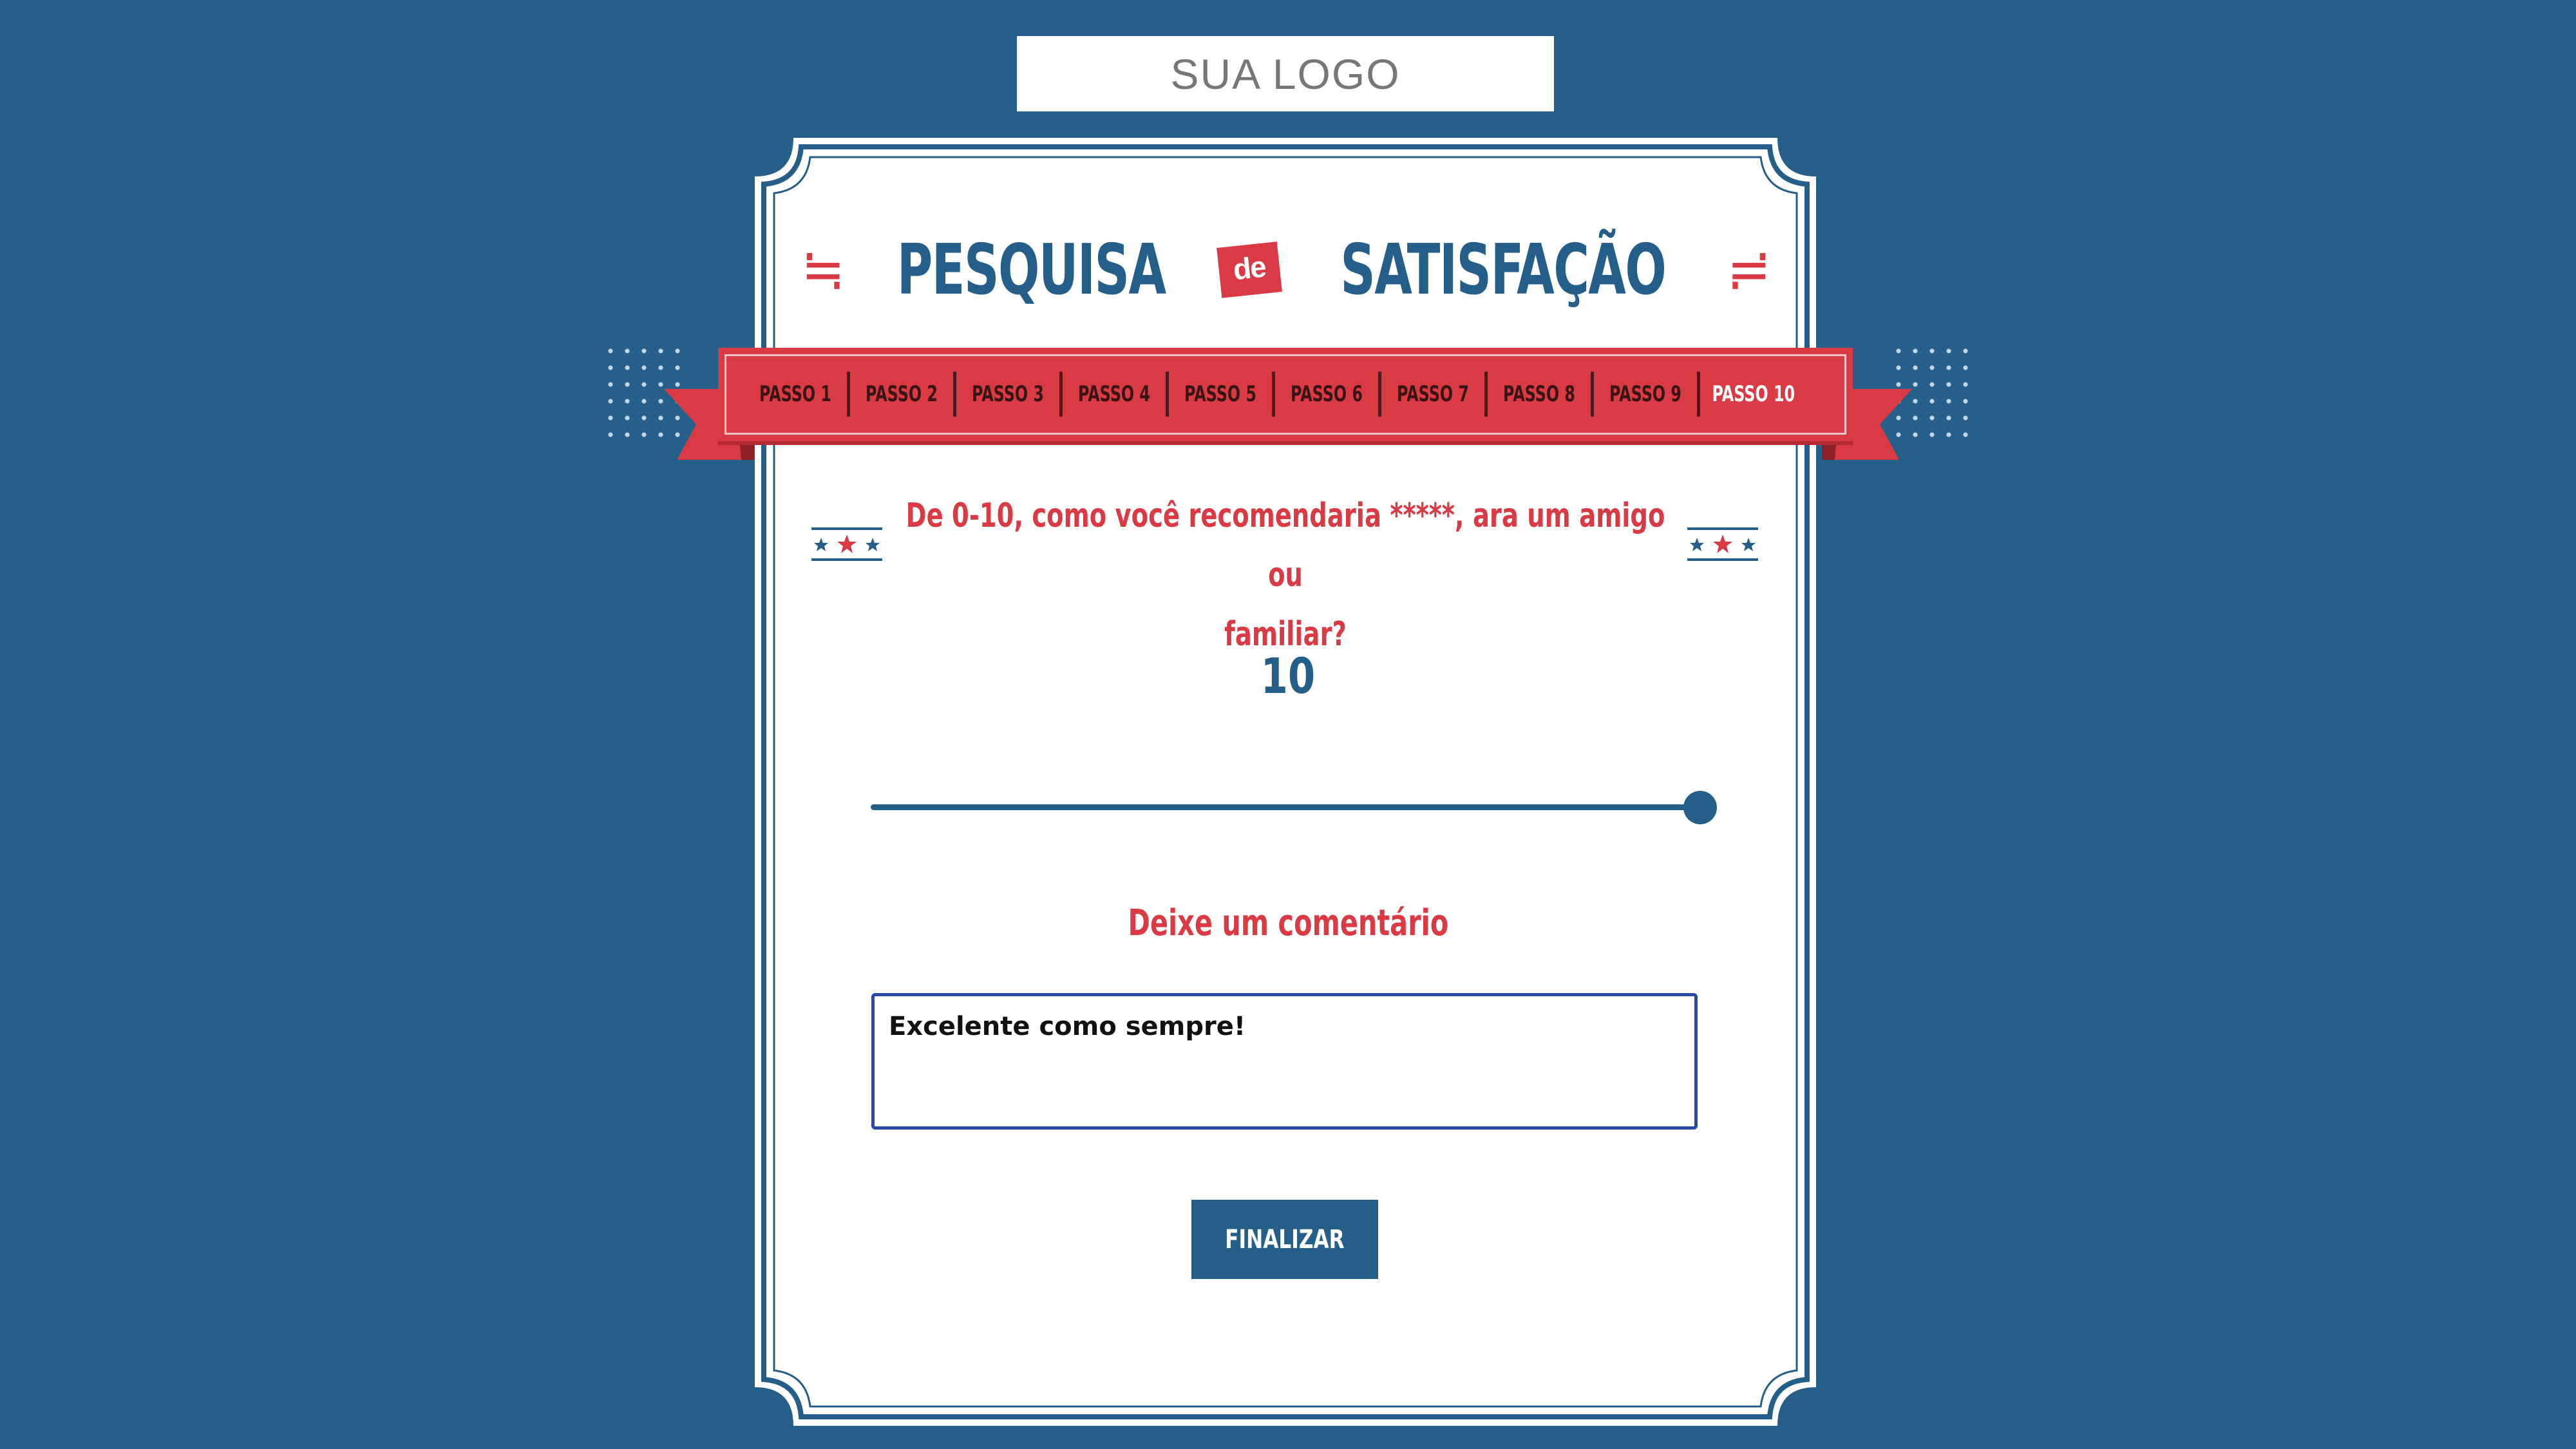 The image size is (2576, 1449). What do you see at coordinates (1749, 269) in the screenshot?
I see `flourish-right-icon: ≓` at bounding box center [1749, 269].